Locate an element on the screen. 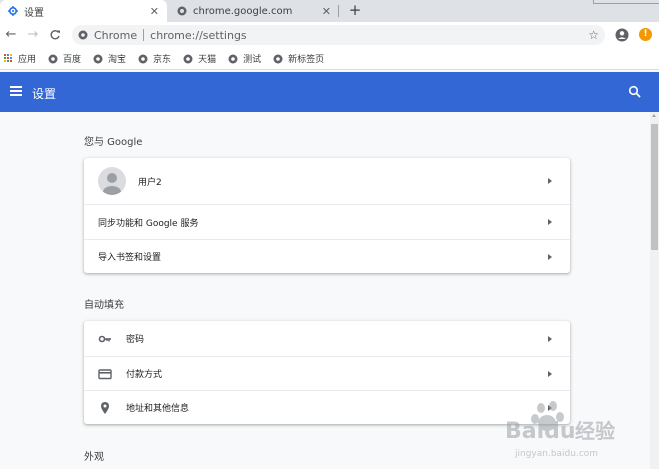 The width and height of the screenshot is (659, 469). bookmark-item: 新标签页 is located at coordinates (298, 58).